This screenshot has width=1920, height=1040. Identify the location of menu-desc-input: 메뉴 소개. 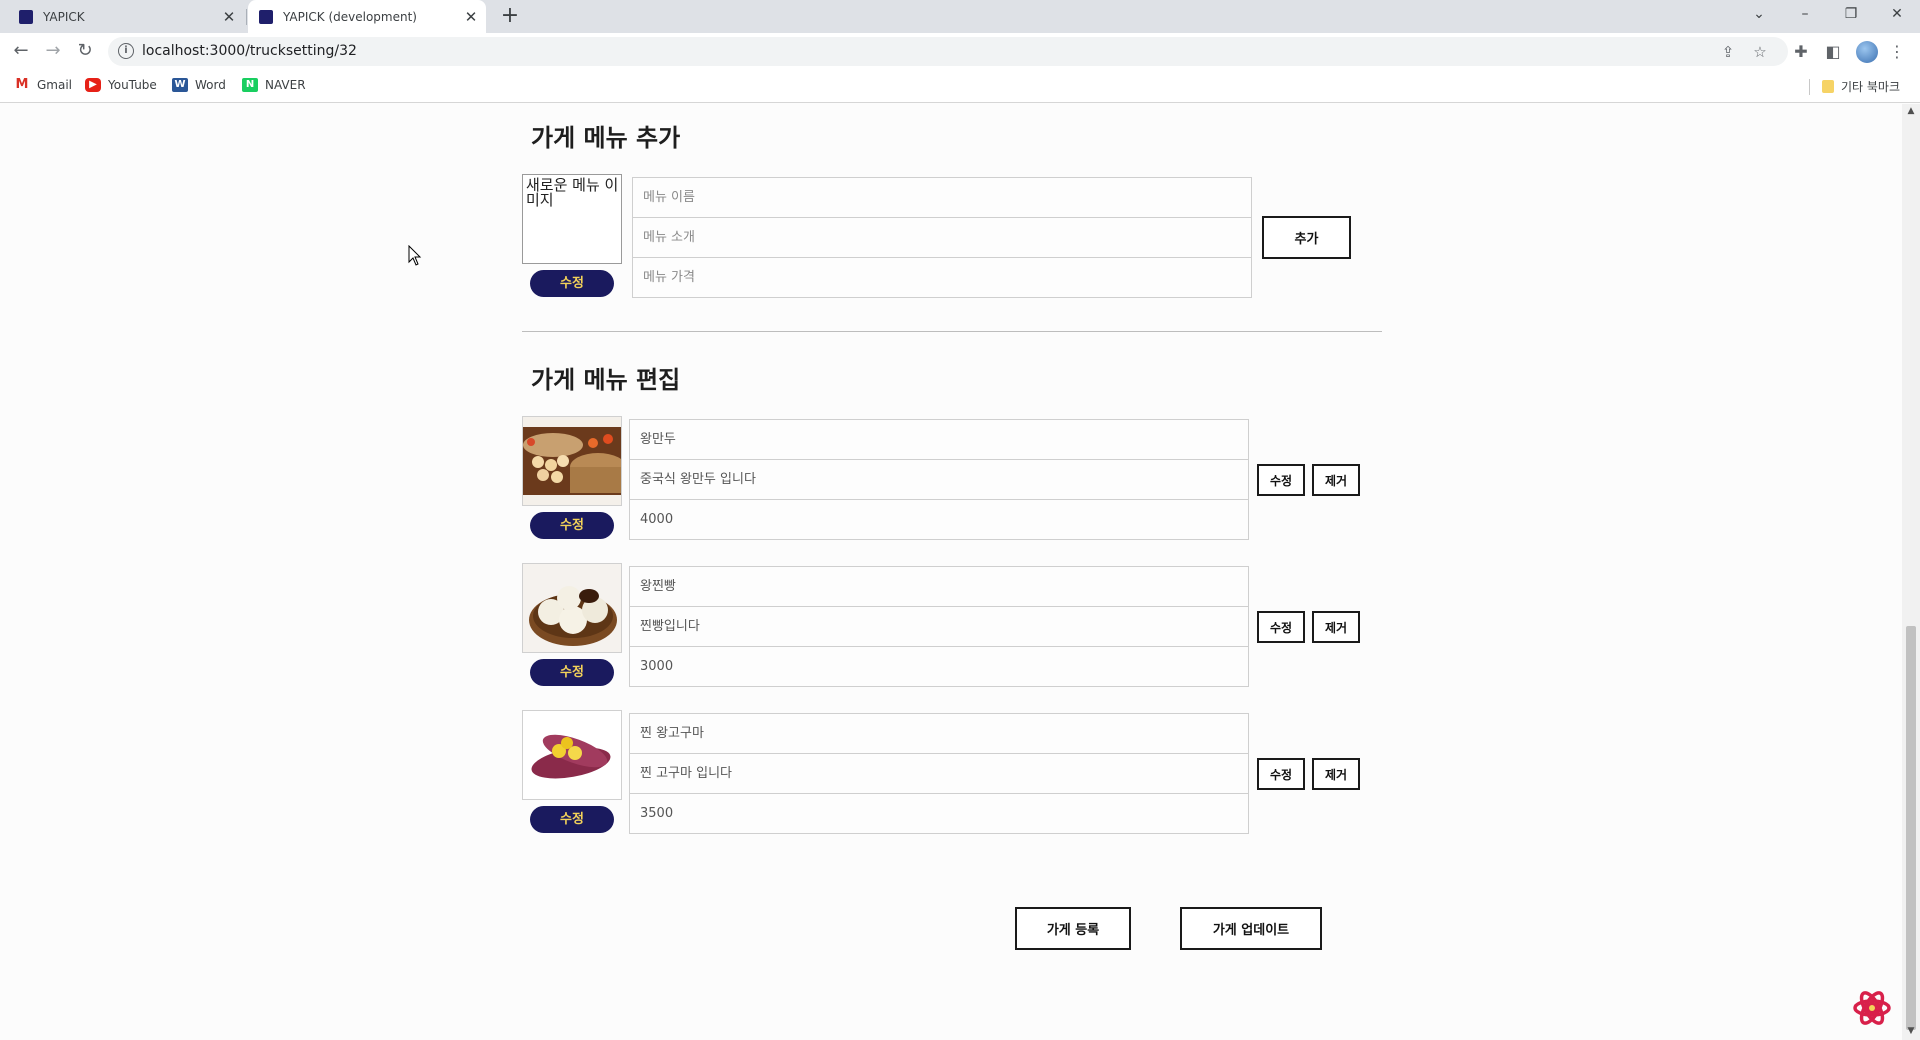
(942, 237).